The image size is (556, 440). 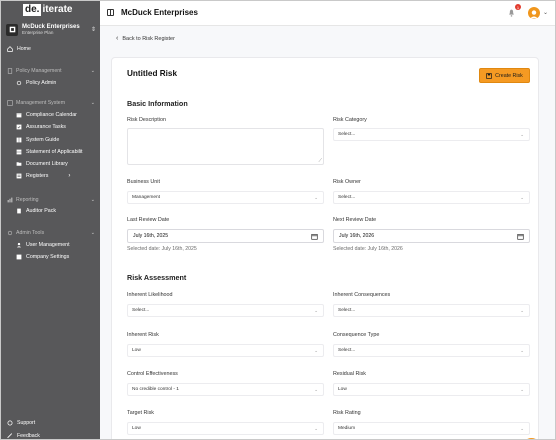 I want to click on risk-owner-select: Select... ⌄, so click(x=431, y=197).